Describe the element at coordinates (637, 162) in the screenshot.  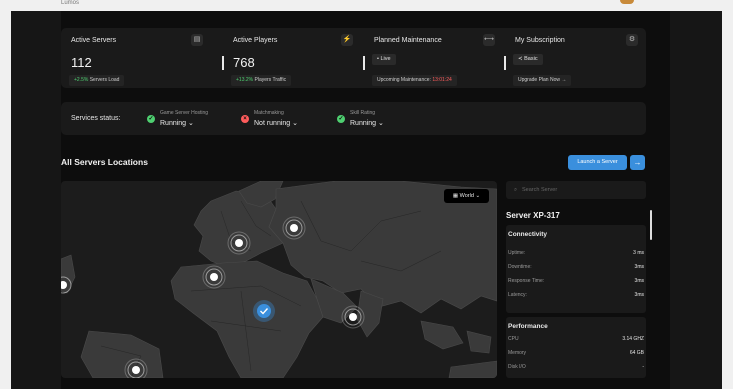
I see `arrow-right-icon: →` at that location.